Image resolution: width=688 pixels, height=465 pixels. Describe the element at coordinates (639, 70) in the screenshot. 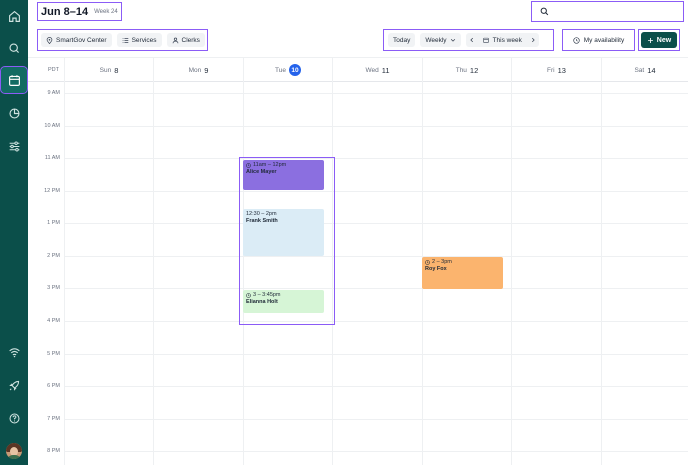

I see `day-name: Sat` at that location.